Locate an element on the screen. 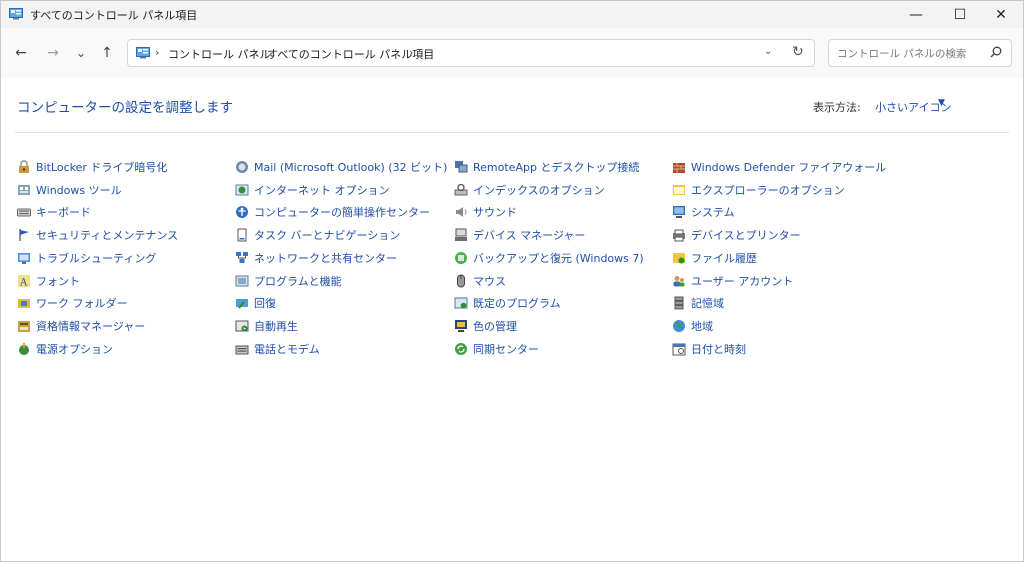  control-panel-item: 同期センター is located at coordinates (496, 349).